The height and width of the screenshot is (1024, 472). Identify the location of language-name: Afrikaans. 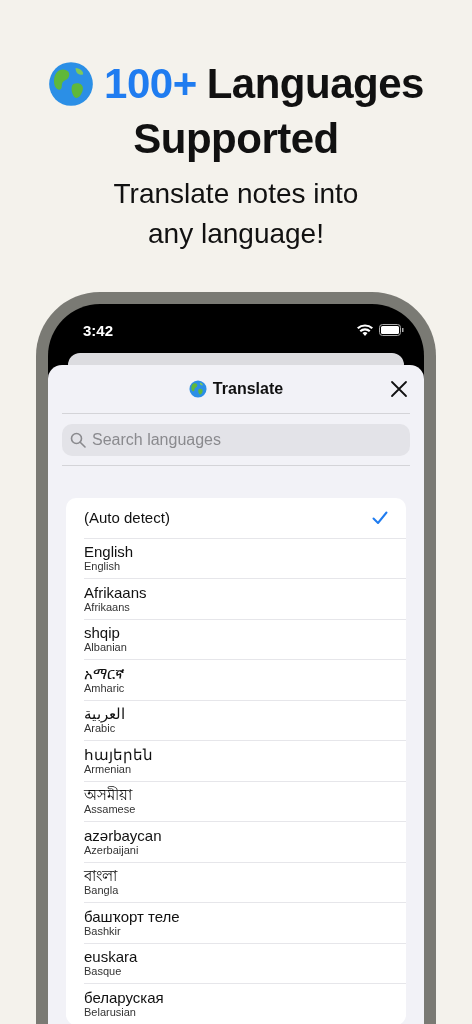
(115, 592).